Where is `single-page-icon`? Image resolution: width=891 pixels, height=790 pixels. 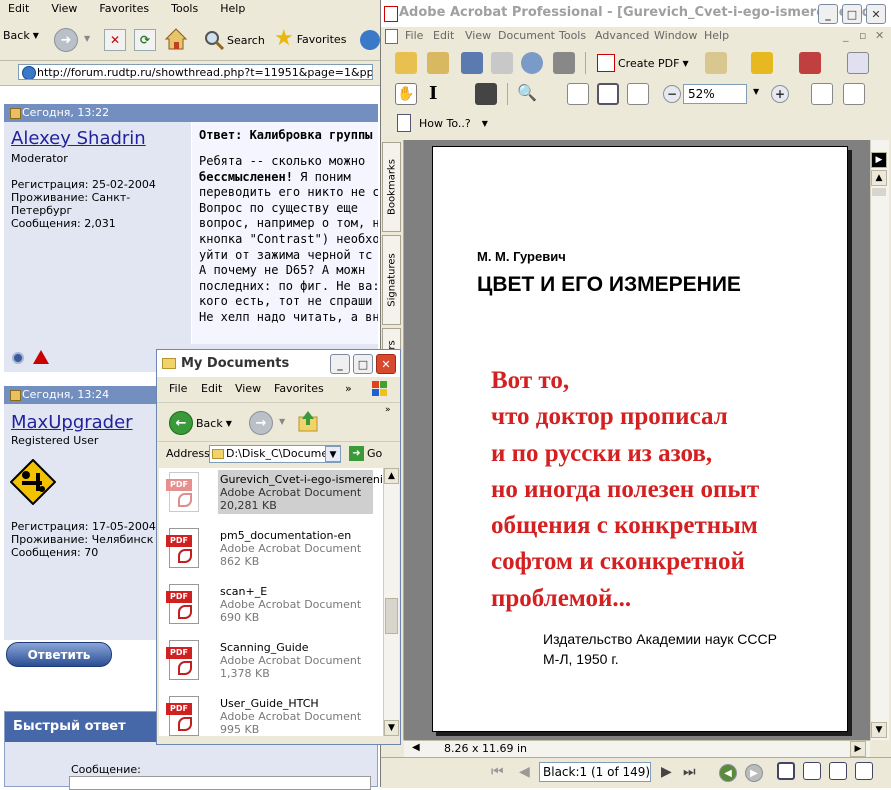 single-page-icon is located at coordinates (786, 771).